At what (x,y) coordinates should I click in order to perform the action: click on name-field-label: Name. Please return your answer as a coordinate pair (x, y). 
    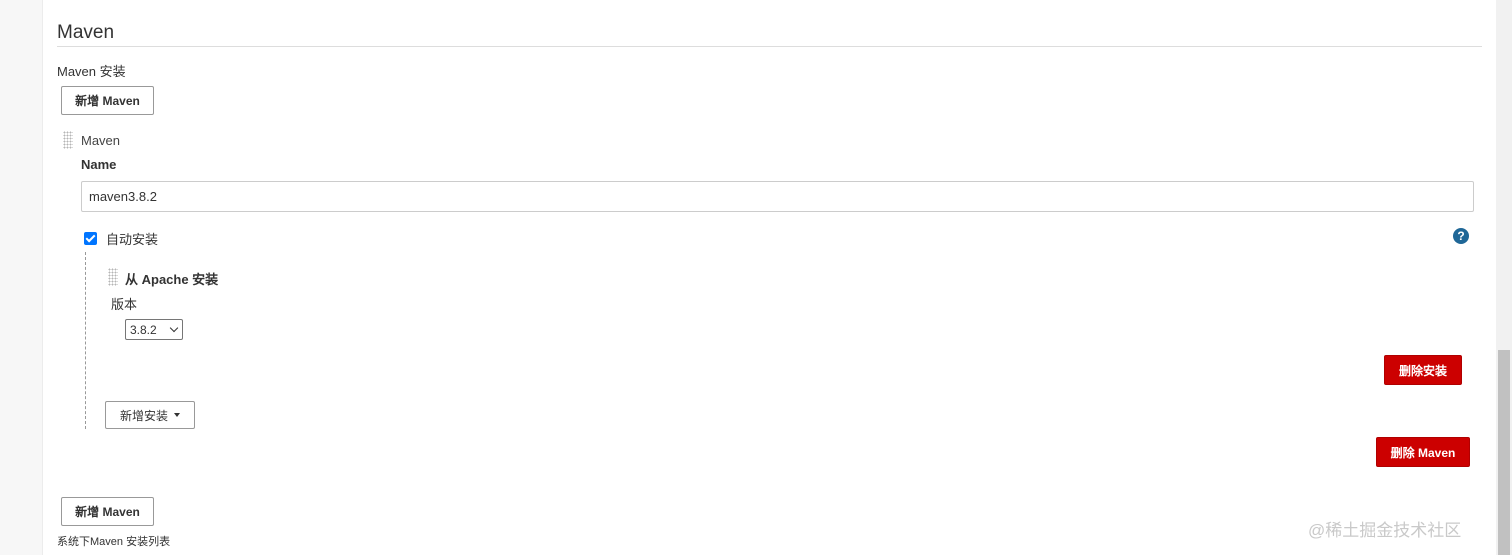
    Looking at the image, I should click on (99, 164).